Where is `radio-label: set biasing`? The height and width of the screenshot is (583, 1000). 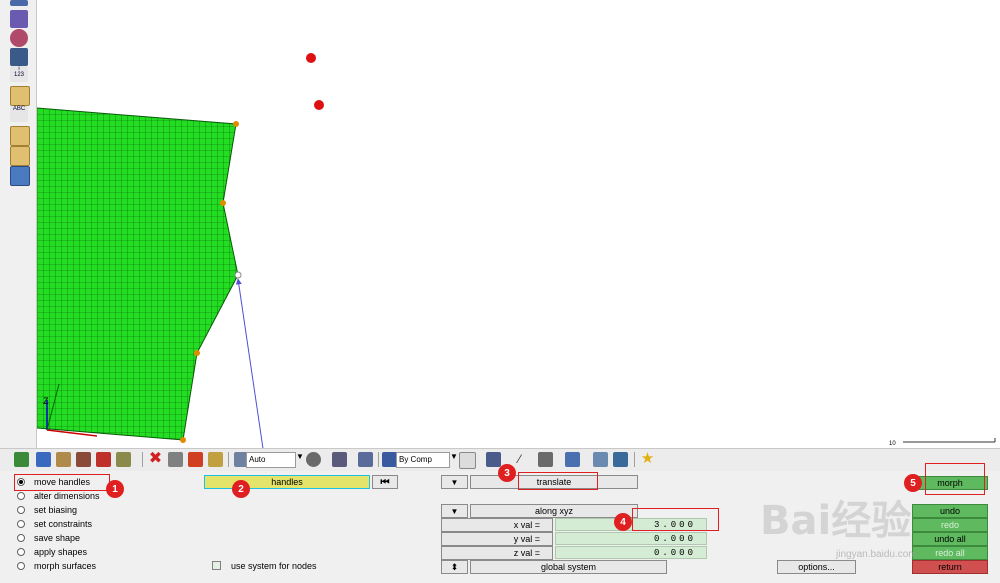
radio-label: set biasing is located at coordinates (56, 510).